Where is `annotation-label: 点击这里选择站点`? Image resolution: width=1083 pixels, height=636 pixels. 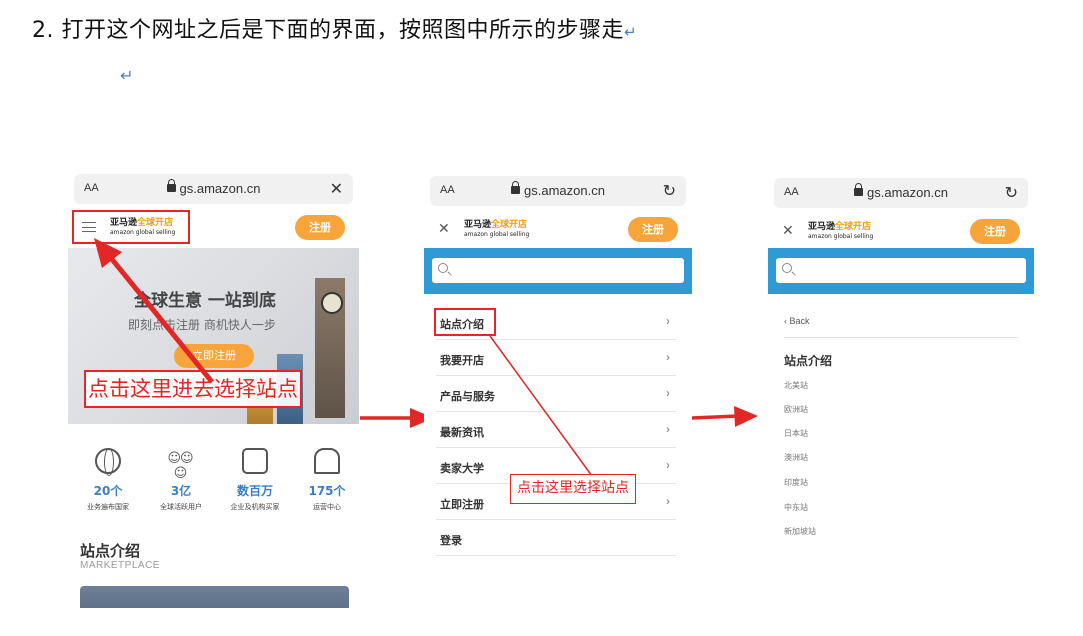 annotation-label: 点击这里选择站点 is located at coordinates (573, 489).